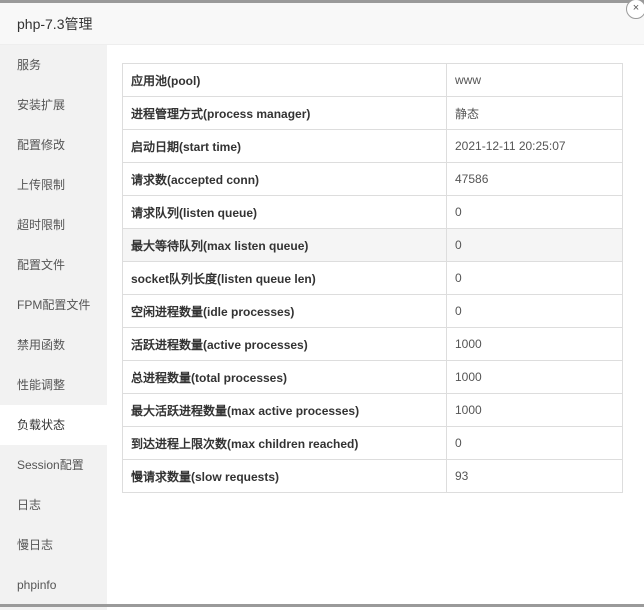 This screenshot has height=610, width=644. I want to click on row-value: 47586, so click(534, 179).